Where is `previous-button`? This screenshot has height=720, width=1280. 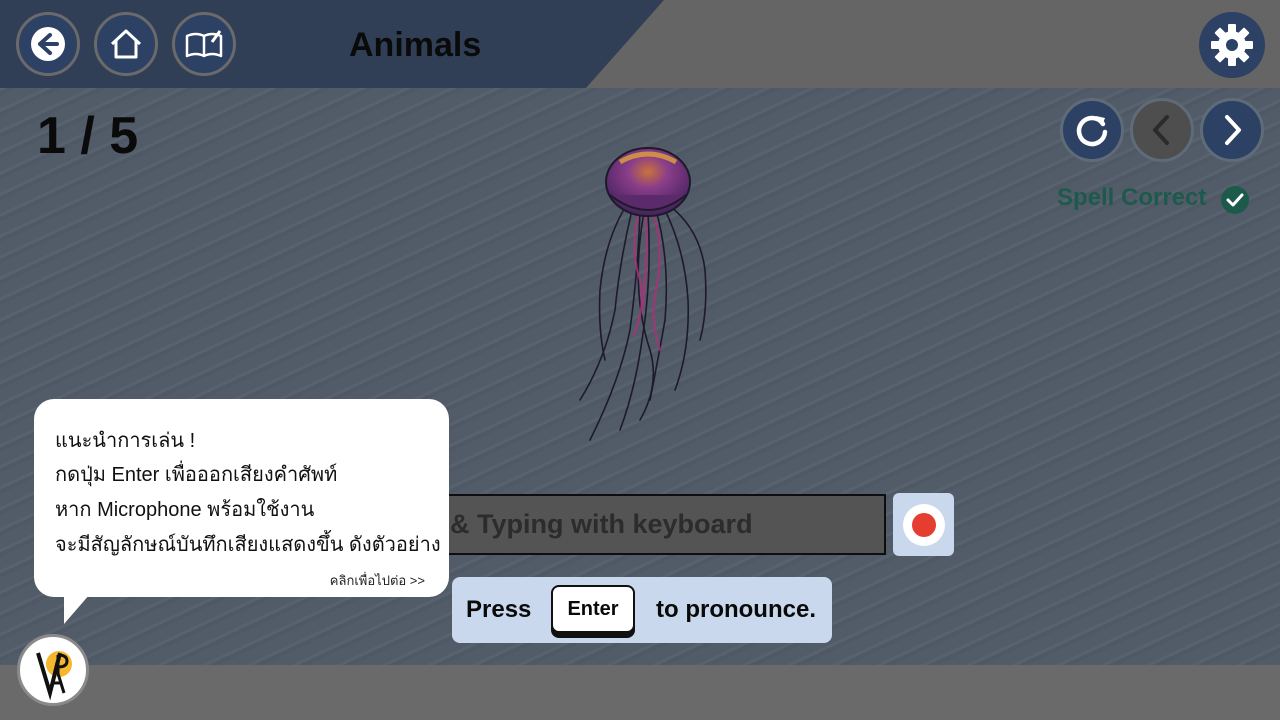 previous-button is located at coordinates (1162, 130).